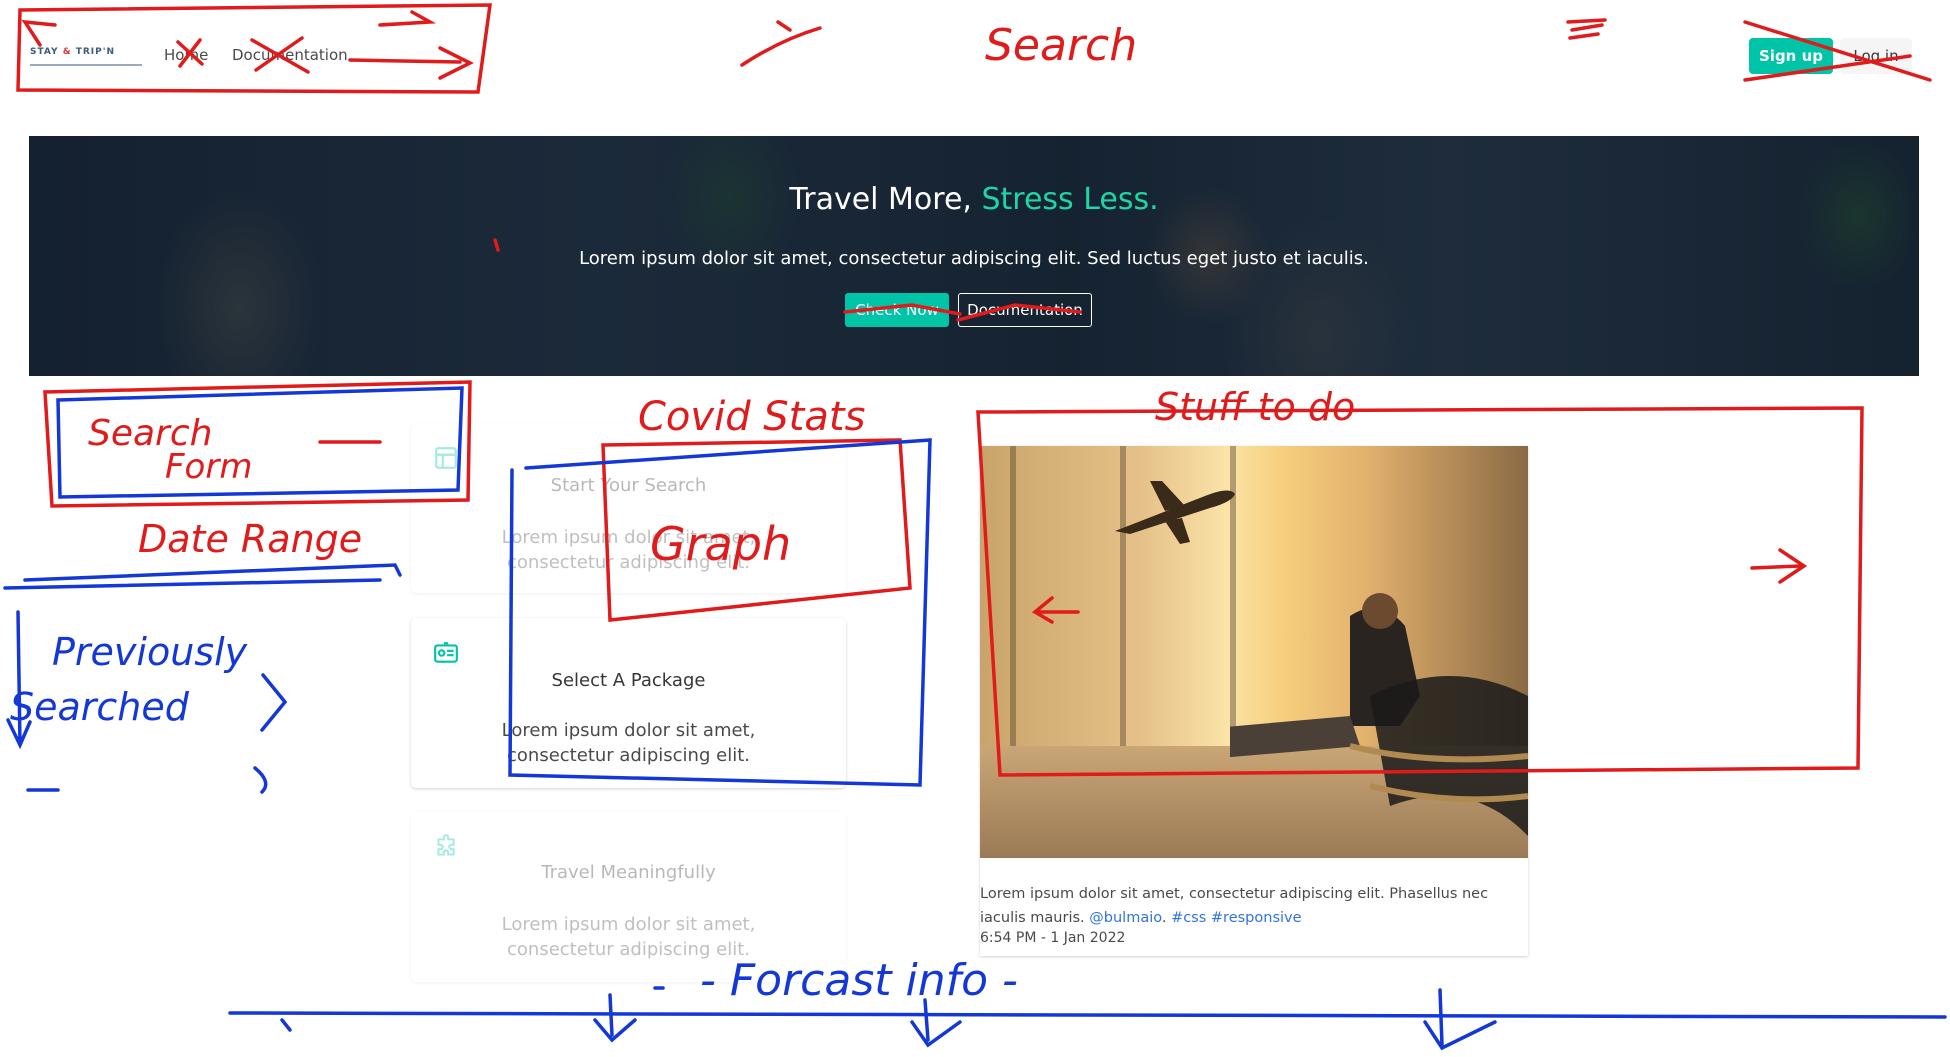 The height and width of the screenshot is (1057, 1950). Describe the element at coordinates (885, 199) in the screenshot. I see `hero-title-main: Travel More,` at that location.